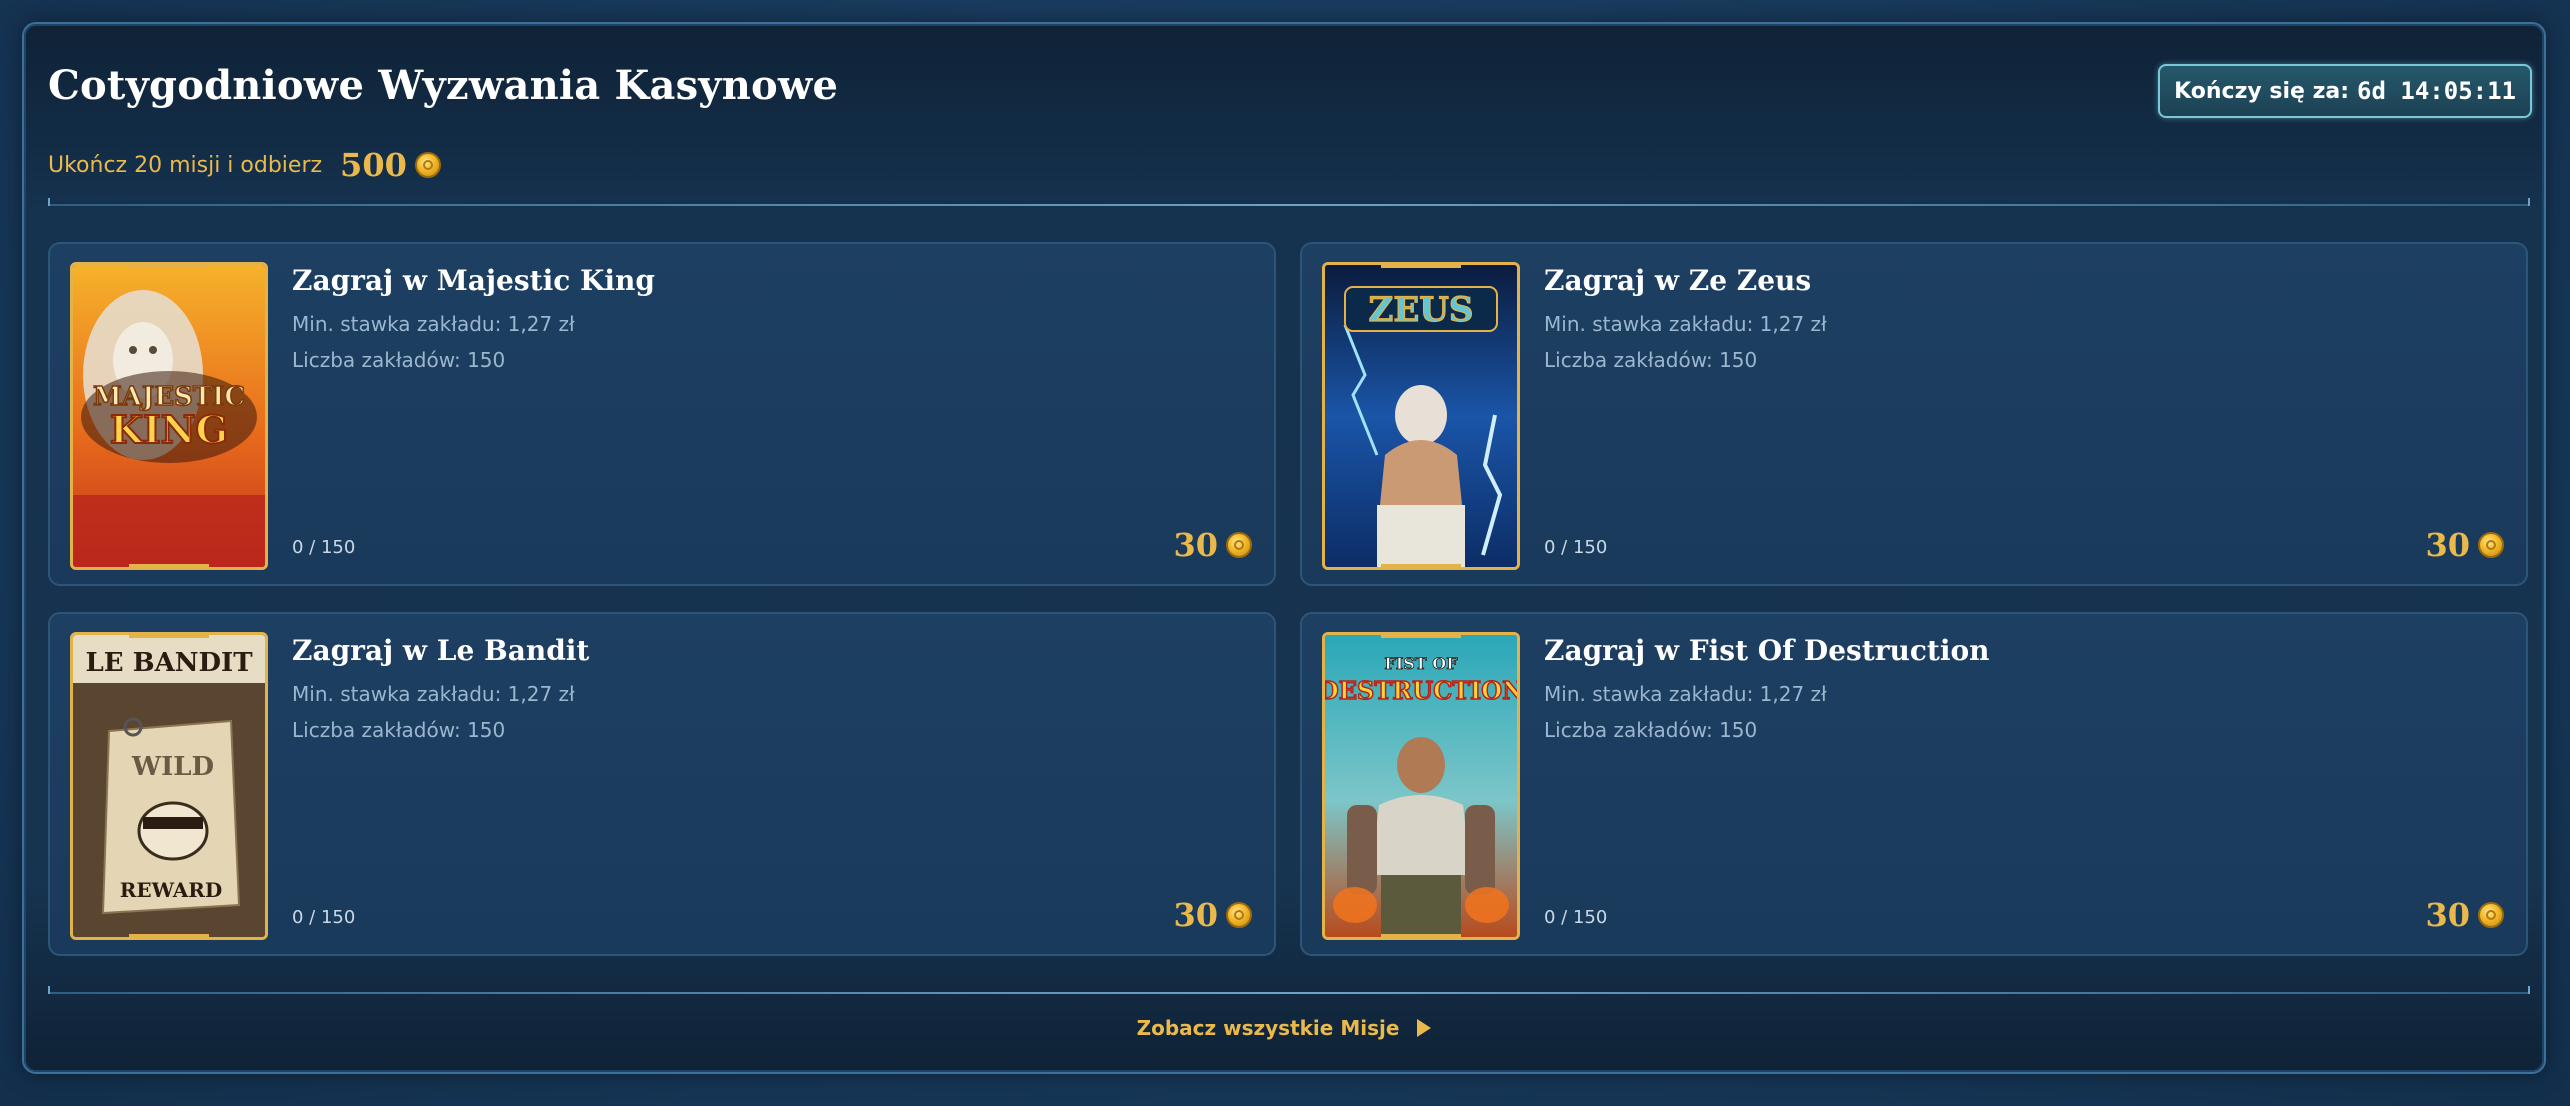 The height and width of the screenshot is (1106, 2570). What do you see at coordinates (1421, 310) in the screenshot?
I see `thumb-text-zeus: ZEUS` at bounding box center [1421, 310].